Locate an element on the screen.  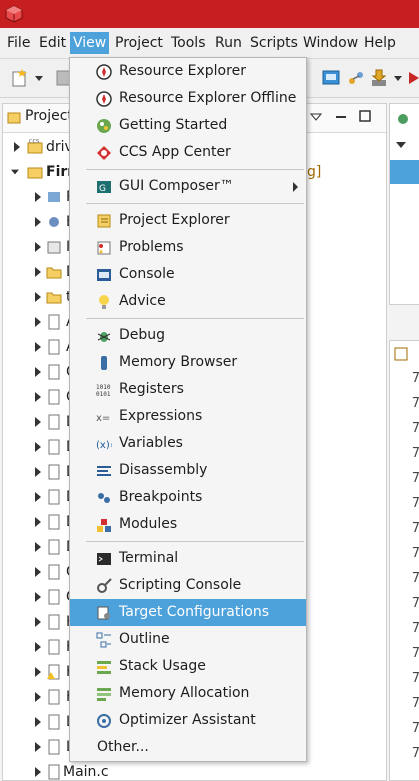
menu-item-label: Resource Explorer Offline is located at coordinates (208, 98).